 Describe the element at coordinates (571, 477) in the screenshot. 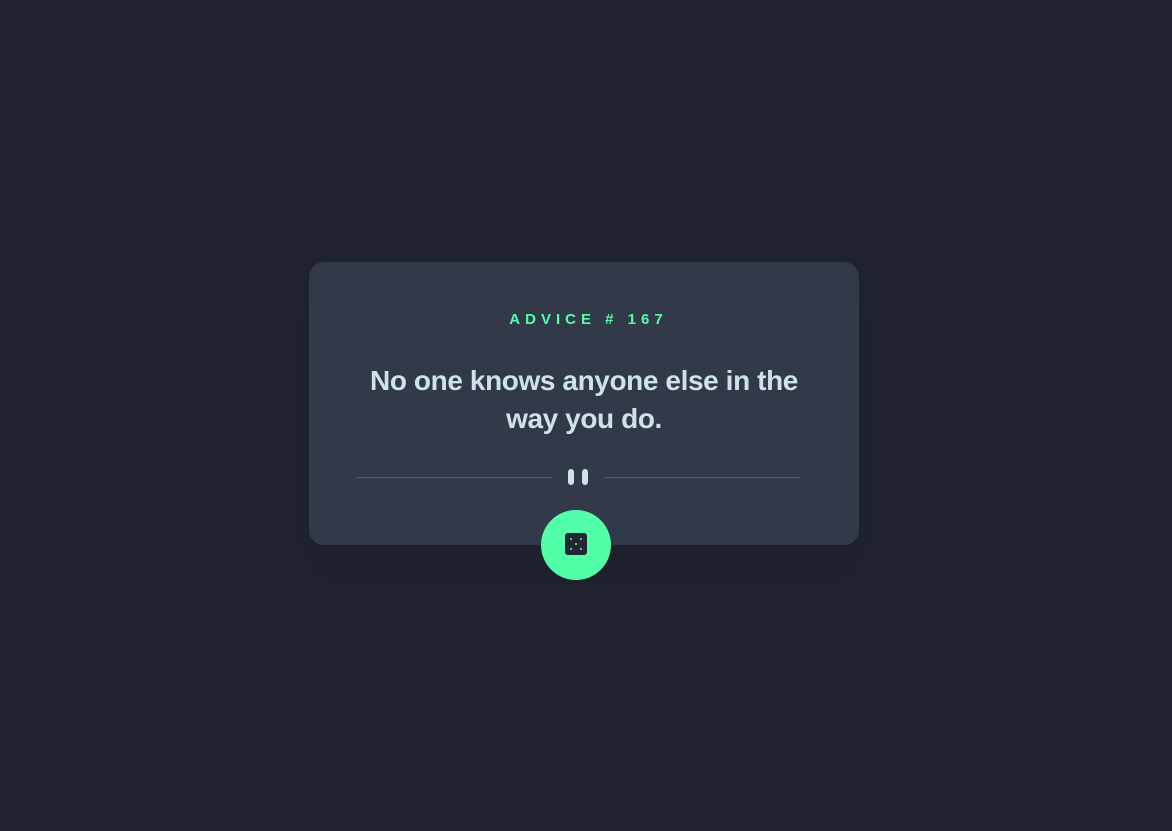

I see `pause-bar-left` at that location.